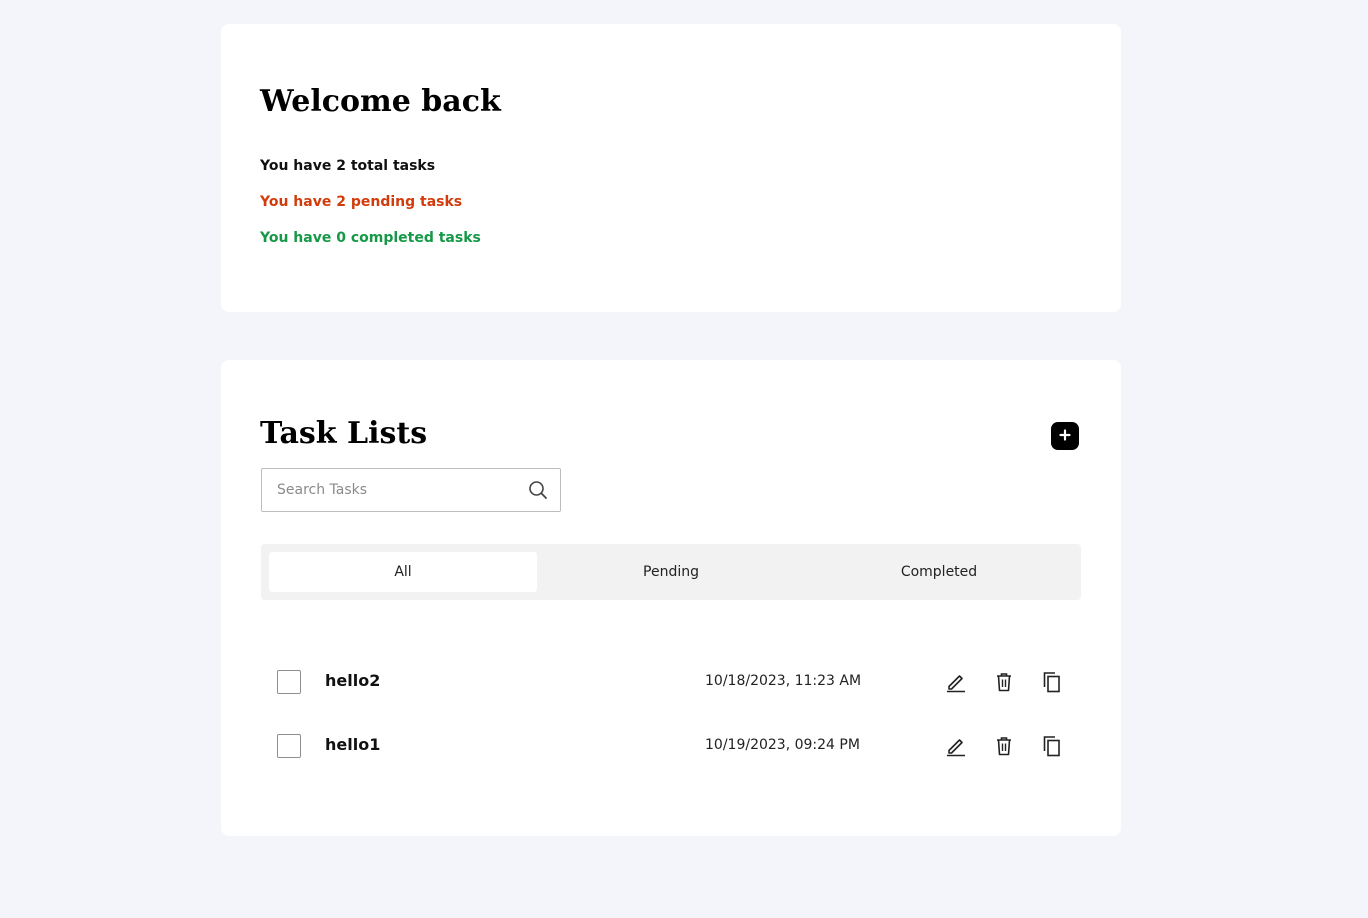  I want to click on task-date: 10/19/2023, 09:24 PM, so click(782, 745).